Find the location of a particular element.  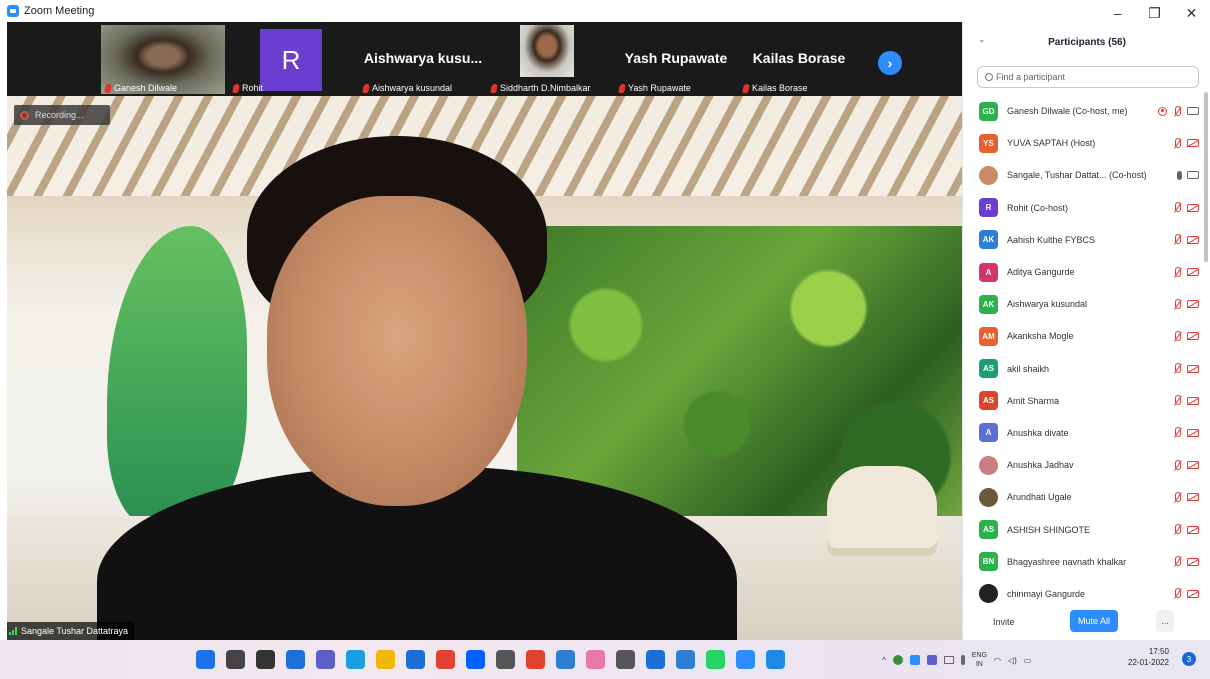

participant-list-scrollbar is located at coordinates (1206, 177).